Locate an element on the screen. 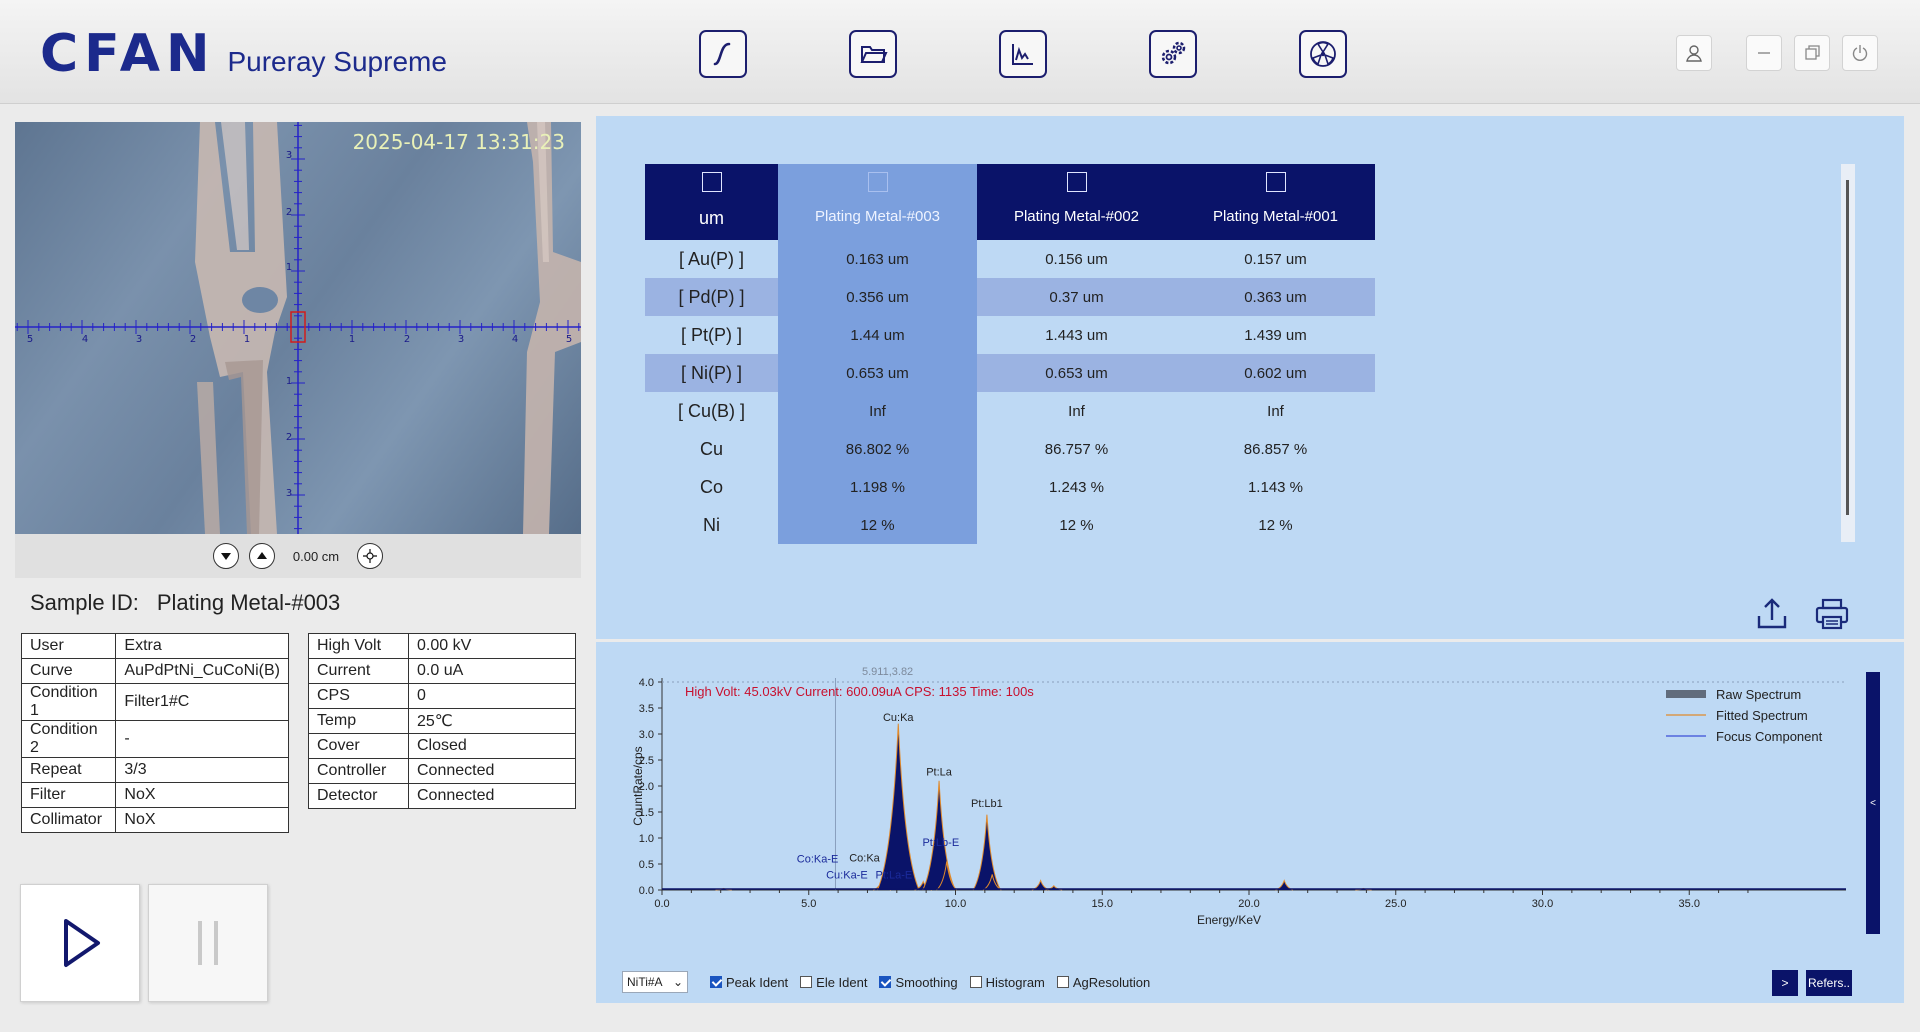 The width and height of the screenshot is (1920, 1032). result-cell: 12 % is located at coordinates (1275, 525).